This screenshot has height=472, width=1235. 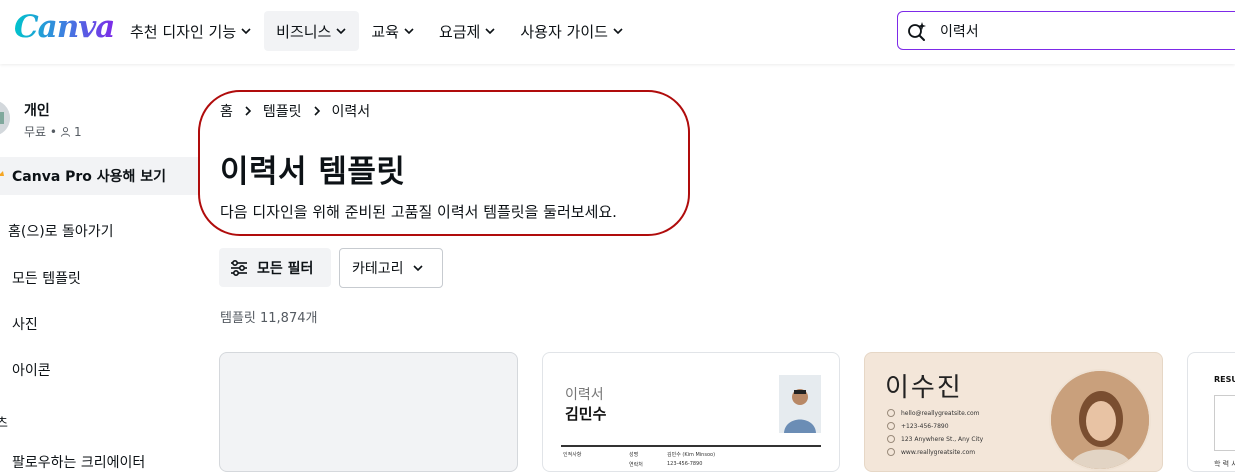 What do you see at coordinates (61, 231) in the screenshot?
I see `sidebar-item-home: 홈(으)로 돌아가기` at bounding box center [61, 231].